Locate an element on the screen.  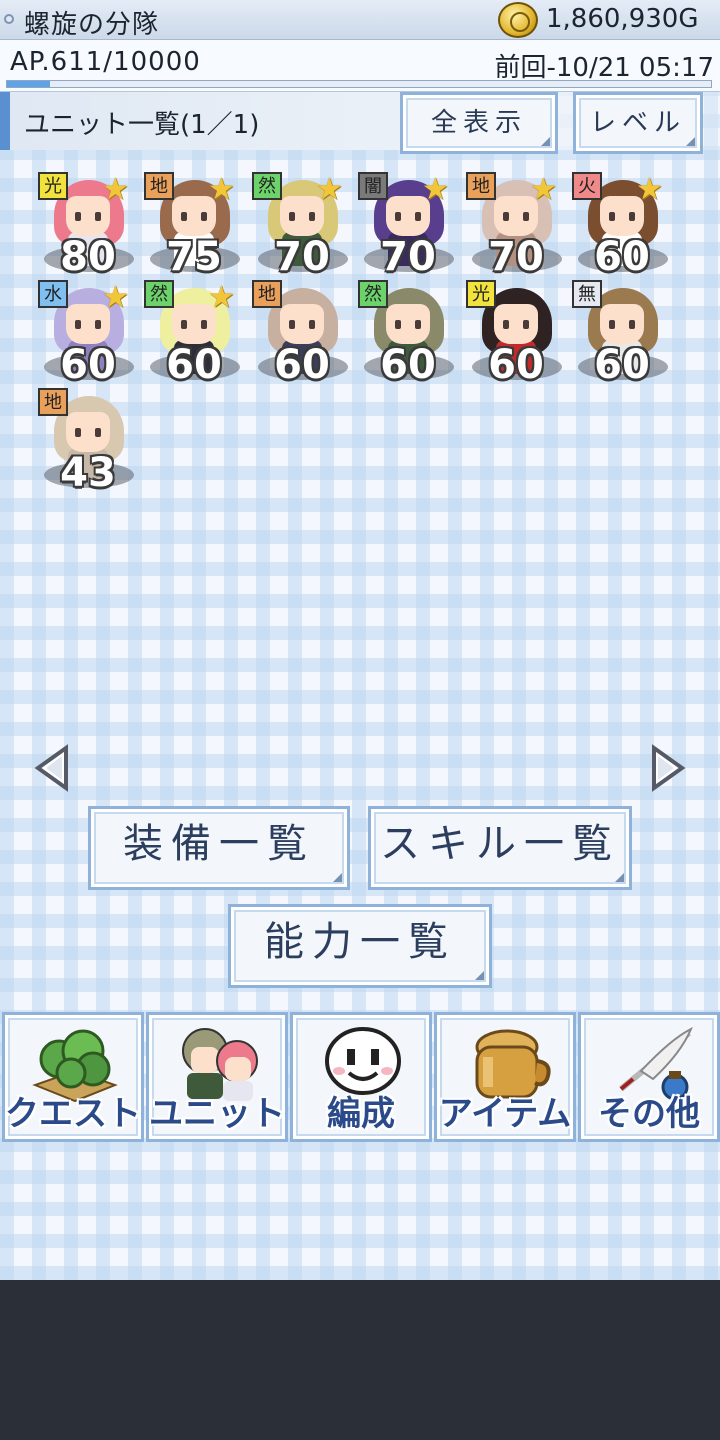
element-badge: 闇 is located at coordinates (373, 186).